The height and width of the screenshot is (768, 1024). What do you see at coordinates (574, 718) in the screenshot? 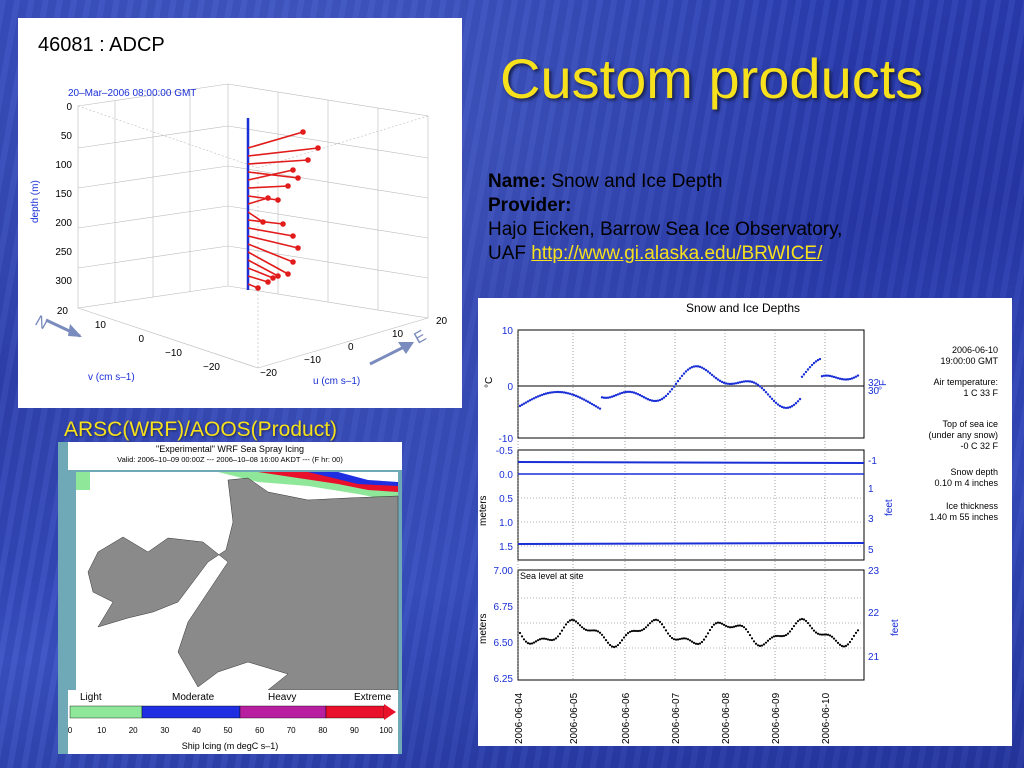
I see `date-tick: 2006-06-05` at bounding box center [574, 718].